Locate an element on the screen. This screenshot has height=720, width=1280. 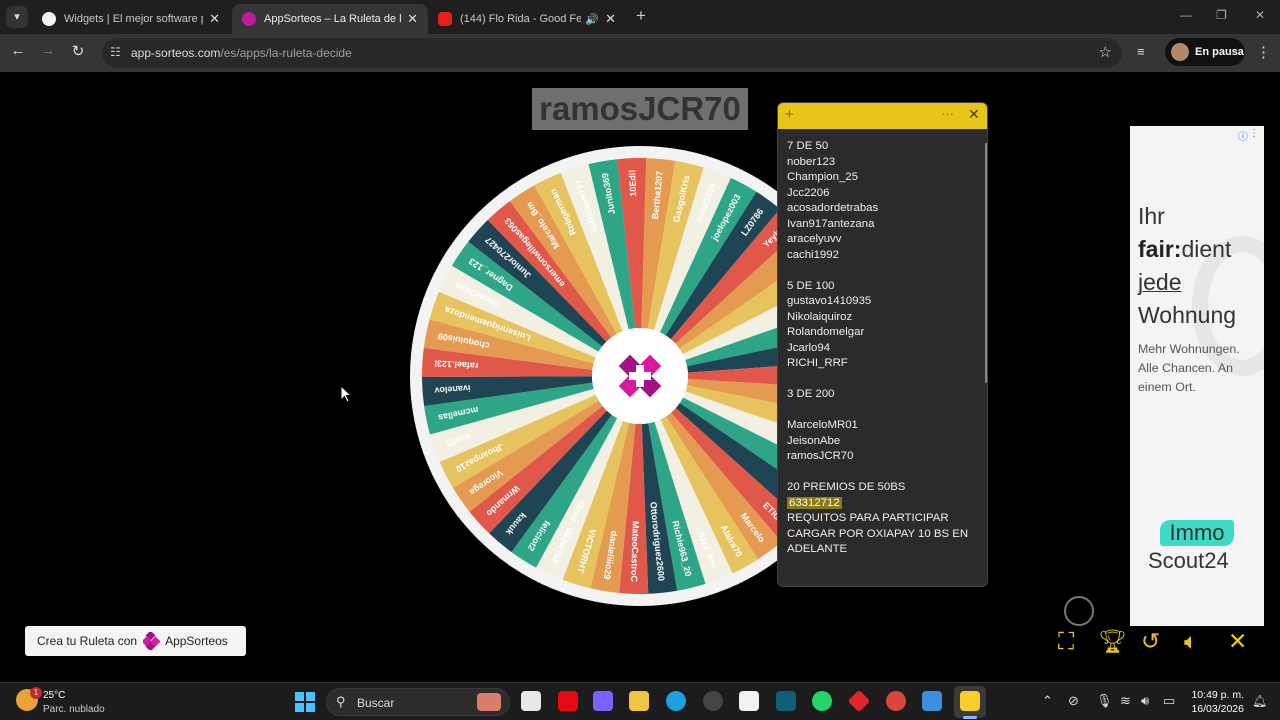
microphone-icon: 🎙︎ is located at coordinates (1104, 701).